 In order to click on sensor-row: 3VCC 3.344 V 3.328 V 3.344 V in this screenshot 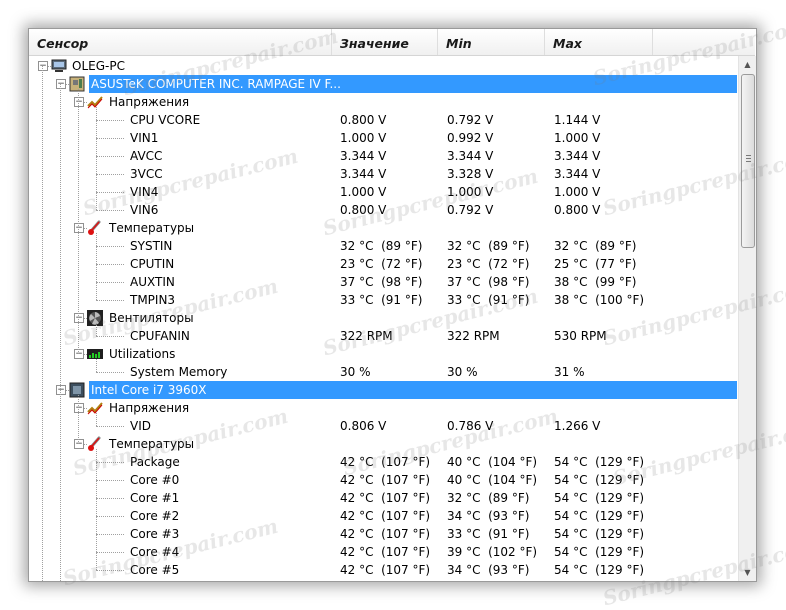, I will do `click(383, 174)`.